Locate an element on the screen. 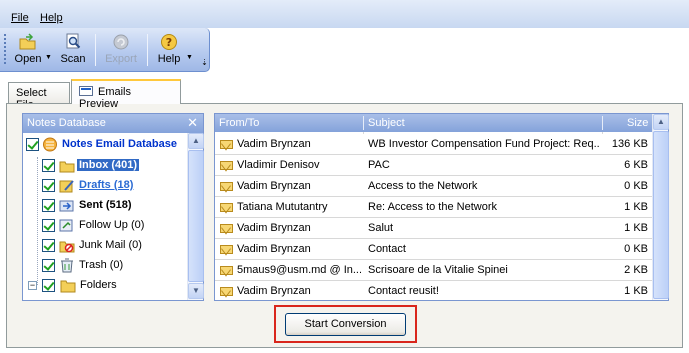 The height and width of the screenshot is (353, 689). table-row: Vadim Brynzan Contact 0 KB is located at coordinates (433, 249).